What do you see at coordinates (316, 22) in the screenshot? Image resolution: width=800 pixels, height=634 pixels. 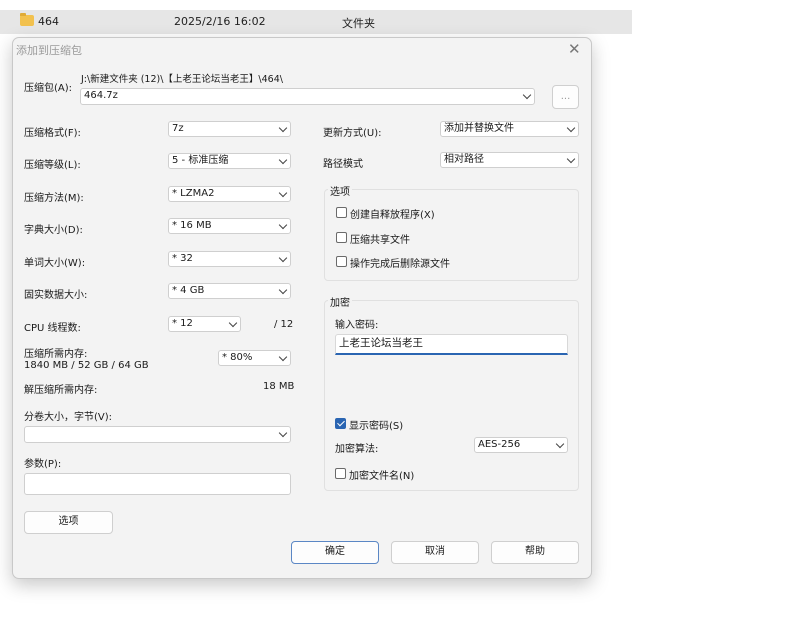 I see `explorer-file-row: 464 2025/2/16 16:02 文件夹` at bounding box center [316, 22].